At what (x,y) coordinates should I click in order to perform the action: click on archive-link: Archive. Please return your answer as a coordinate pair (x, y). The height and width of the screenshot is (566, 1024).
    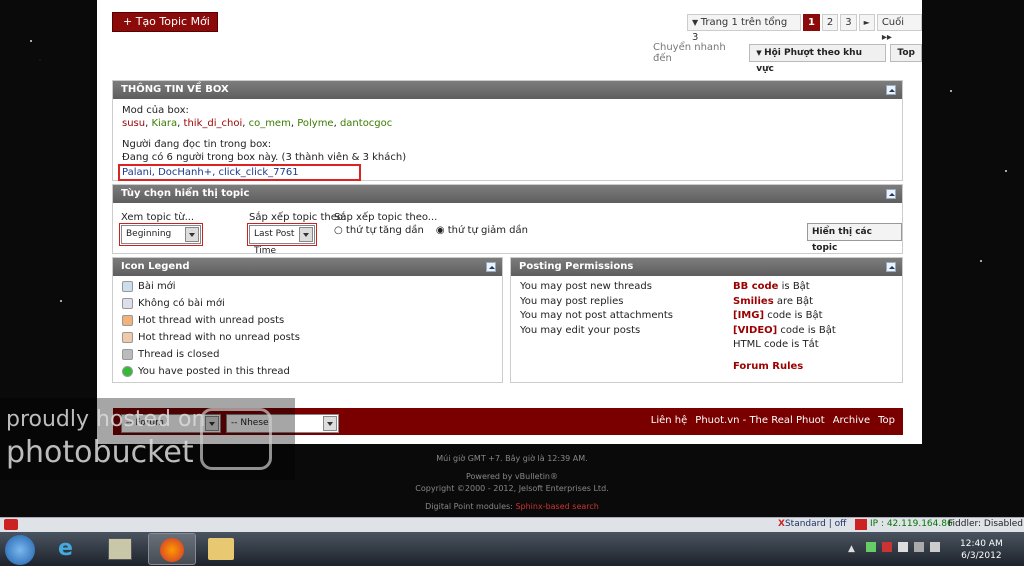
    Looking at the image, I should click on (851, 420).